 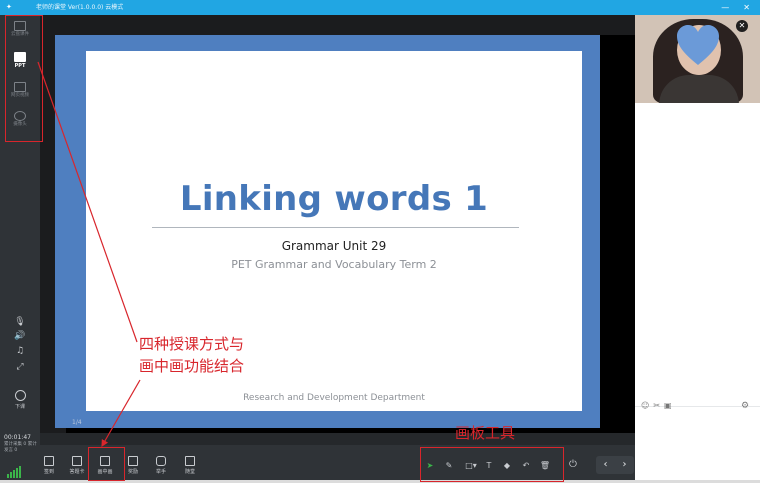 I want to click on speaker-icon: 🔊, so click(x=20, y=336).